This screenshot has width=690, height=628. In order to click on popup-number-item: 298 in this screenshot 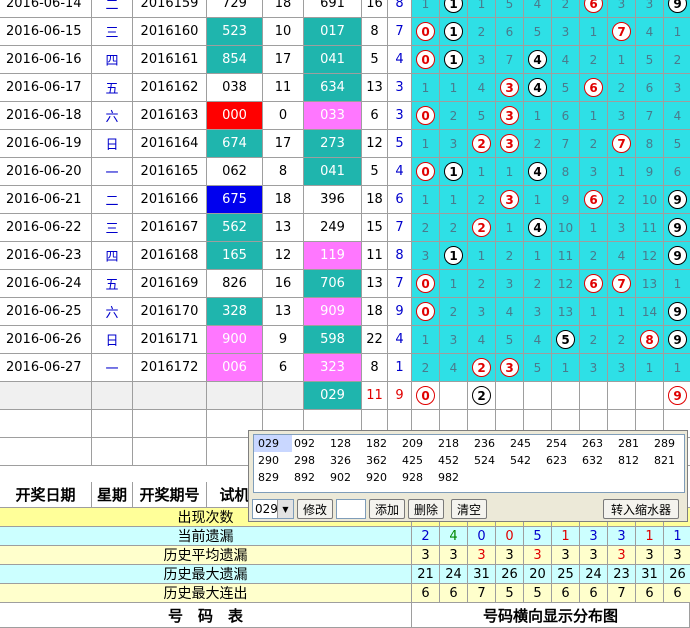, I will do `click(309, 460)`.